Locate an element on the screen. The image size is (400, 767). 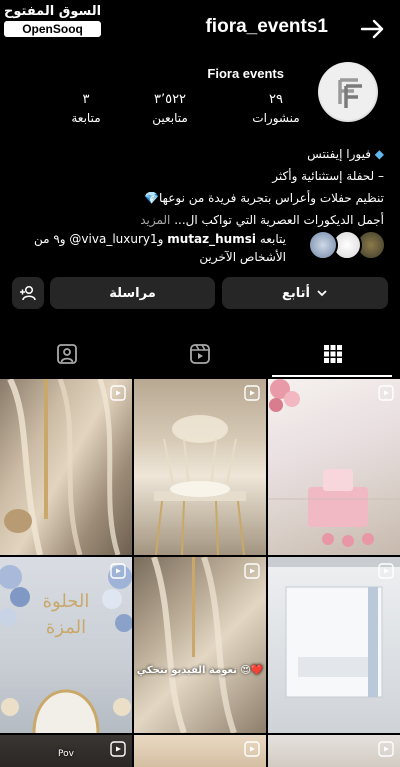
post-image: الحلوة المزة is located at coordinates (66, 649).